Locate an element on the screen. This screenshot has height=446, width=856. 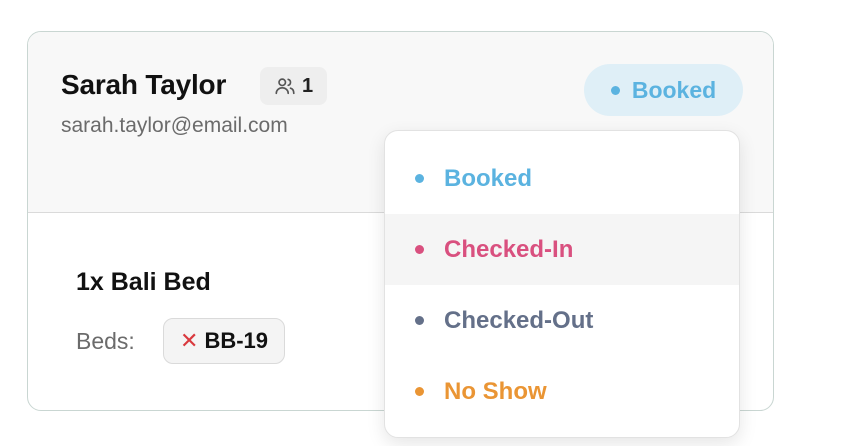
guest-count-badge: 1 is located at coordinates (294, 86).